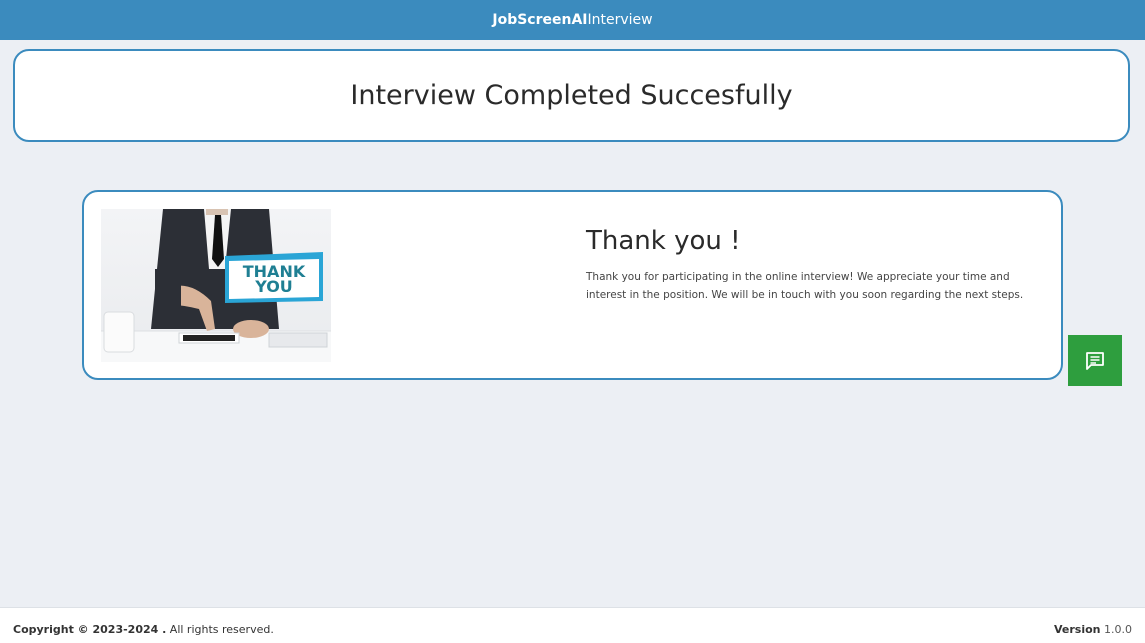 The image size is (1145, 643). What do you see at coordinates (620, 20) in the screenshot?
I see `brand-name-regular: Interview` at bounding box center [620, 20].